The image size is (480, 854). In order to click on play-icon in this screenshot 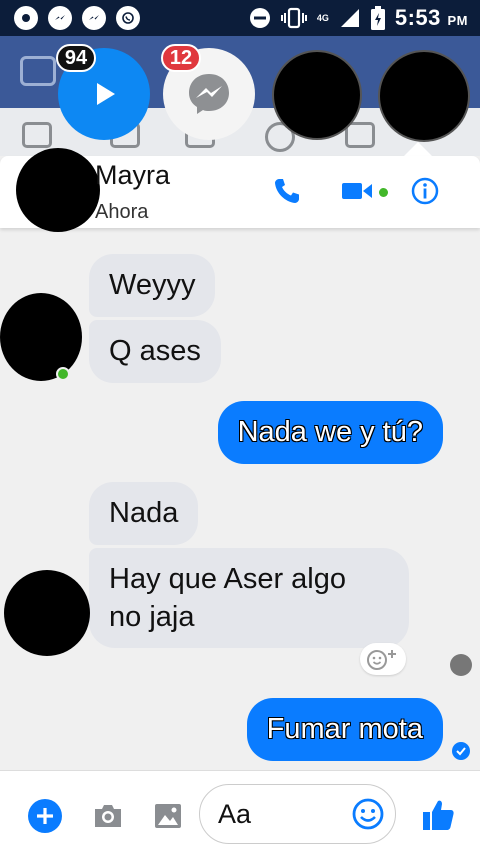, I will do `click(106, 94)`.